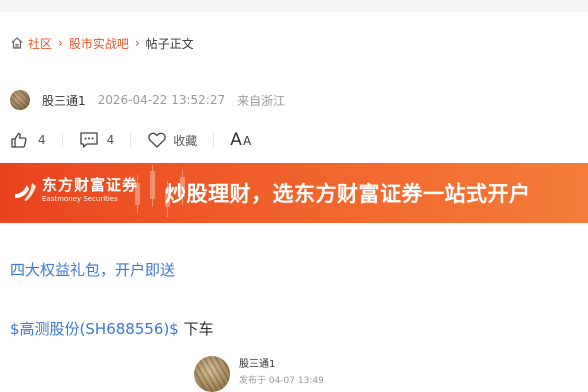  I want to click on thumbs-up-icon, so click(19, 140).